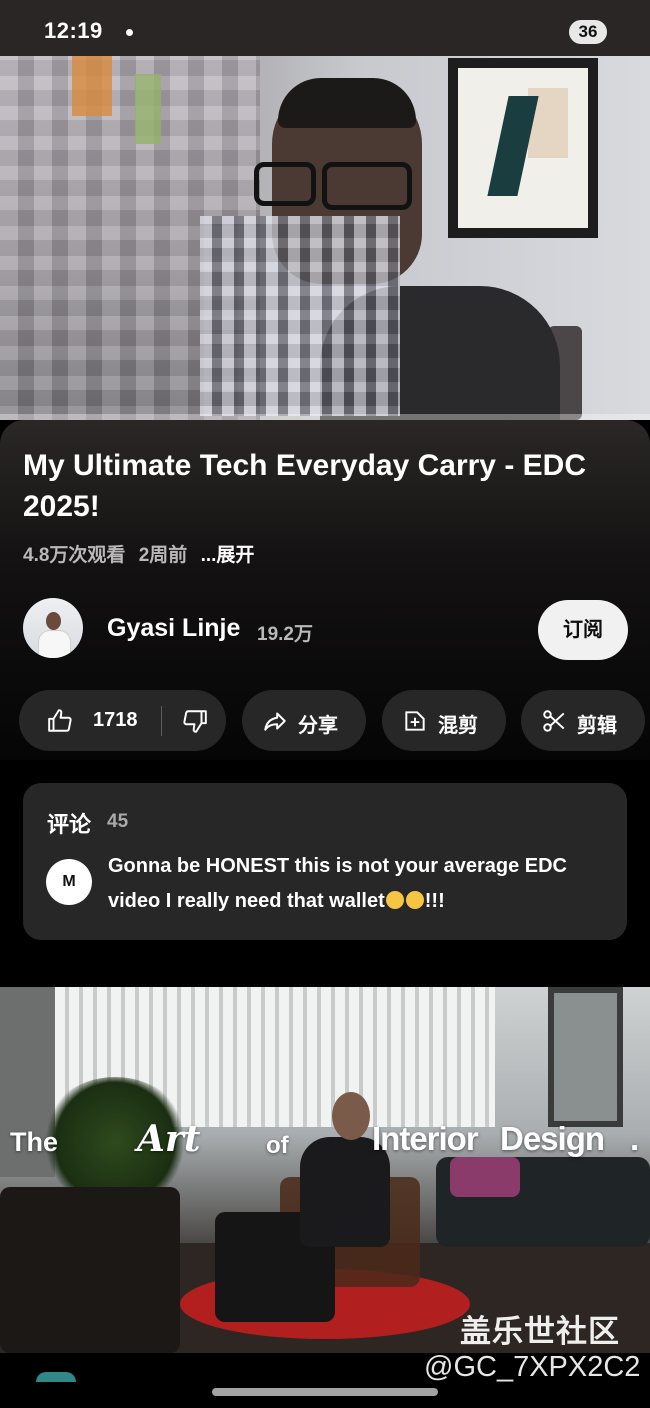  What do you see at coordinates (74, 555) in the screenshot?
I see `view-count: 4.8万次观看` at bounding box center [74, 555].